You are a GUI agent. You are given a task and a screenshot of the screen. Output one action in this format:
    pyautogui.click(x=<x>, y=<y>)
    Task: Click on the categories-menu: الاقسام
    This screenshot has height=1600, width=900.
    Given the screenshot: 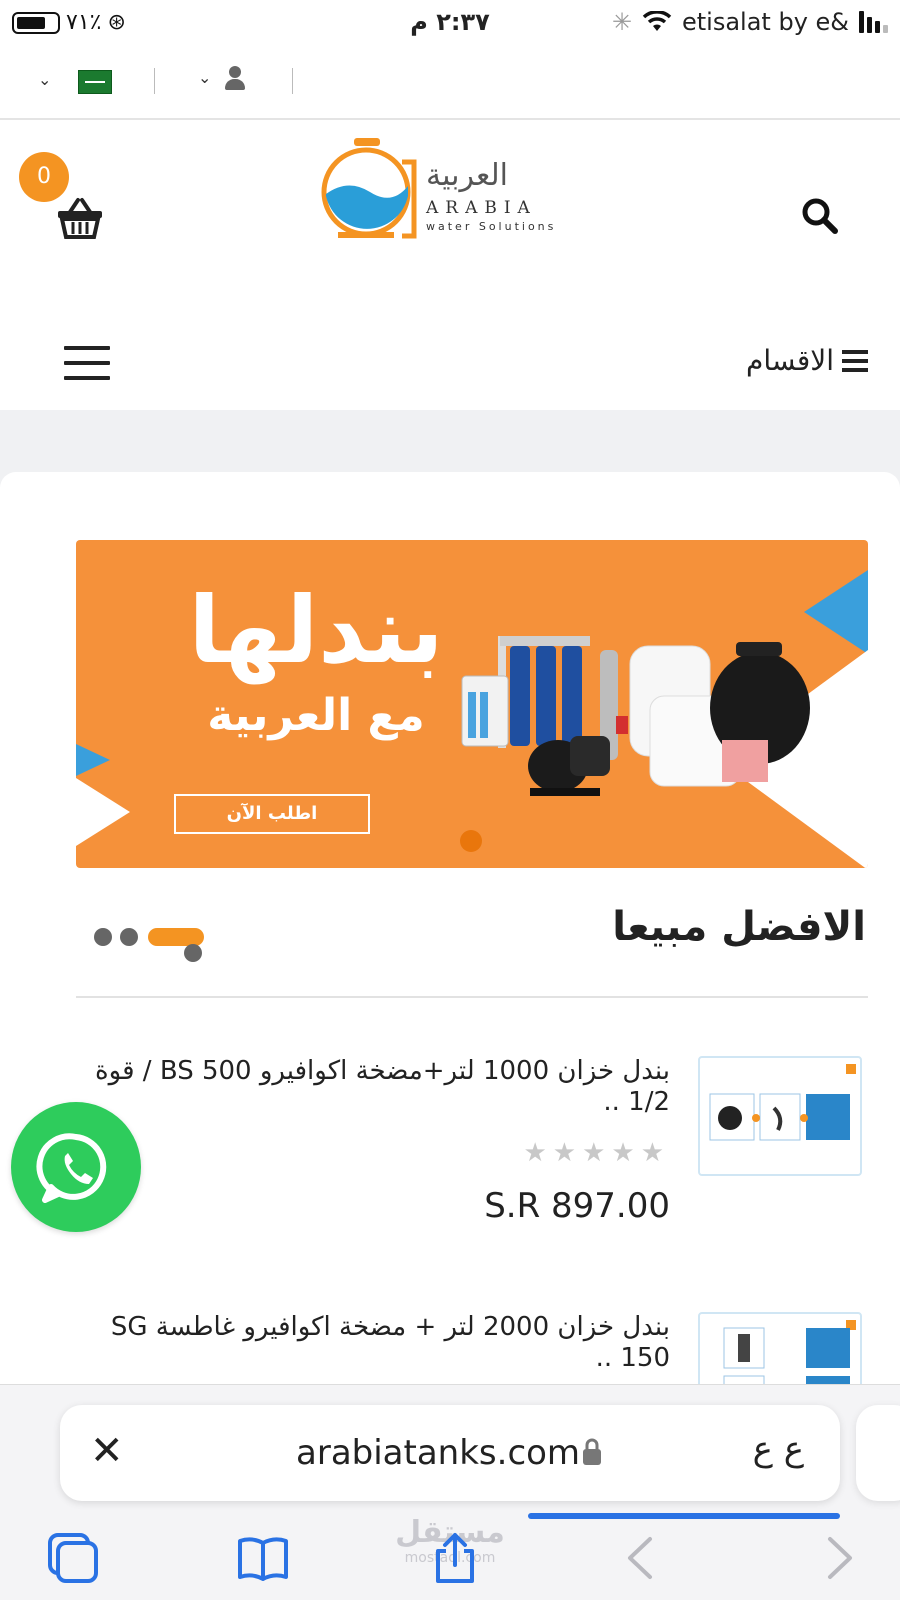 What is the action you would take?
    pyautogui.click(x=807, y=360)
    